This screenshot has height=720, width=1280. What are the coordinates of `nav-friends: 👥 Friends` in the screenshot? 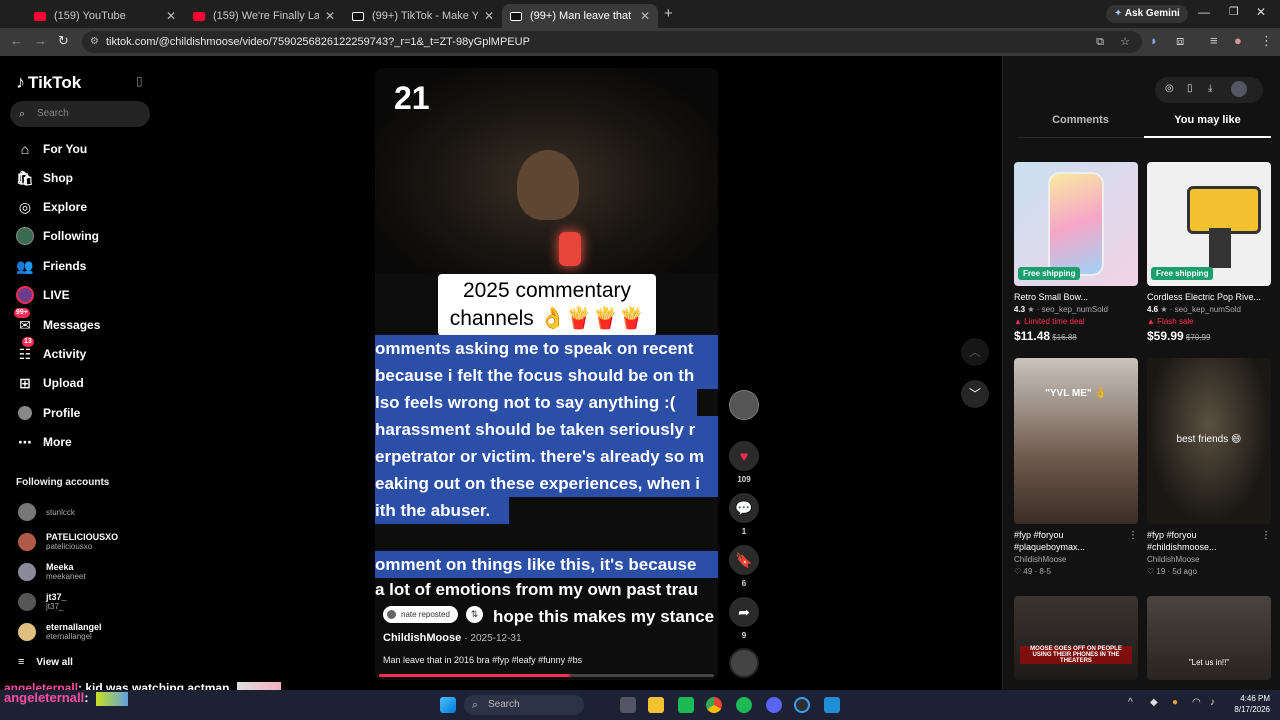 It's located at (51, 266).